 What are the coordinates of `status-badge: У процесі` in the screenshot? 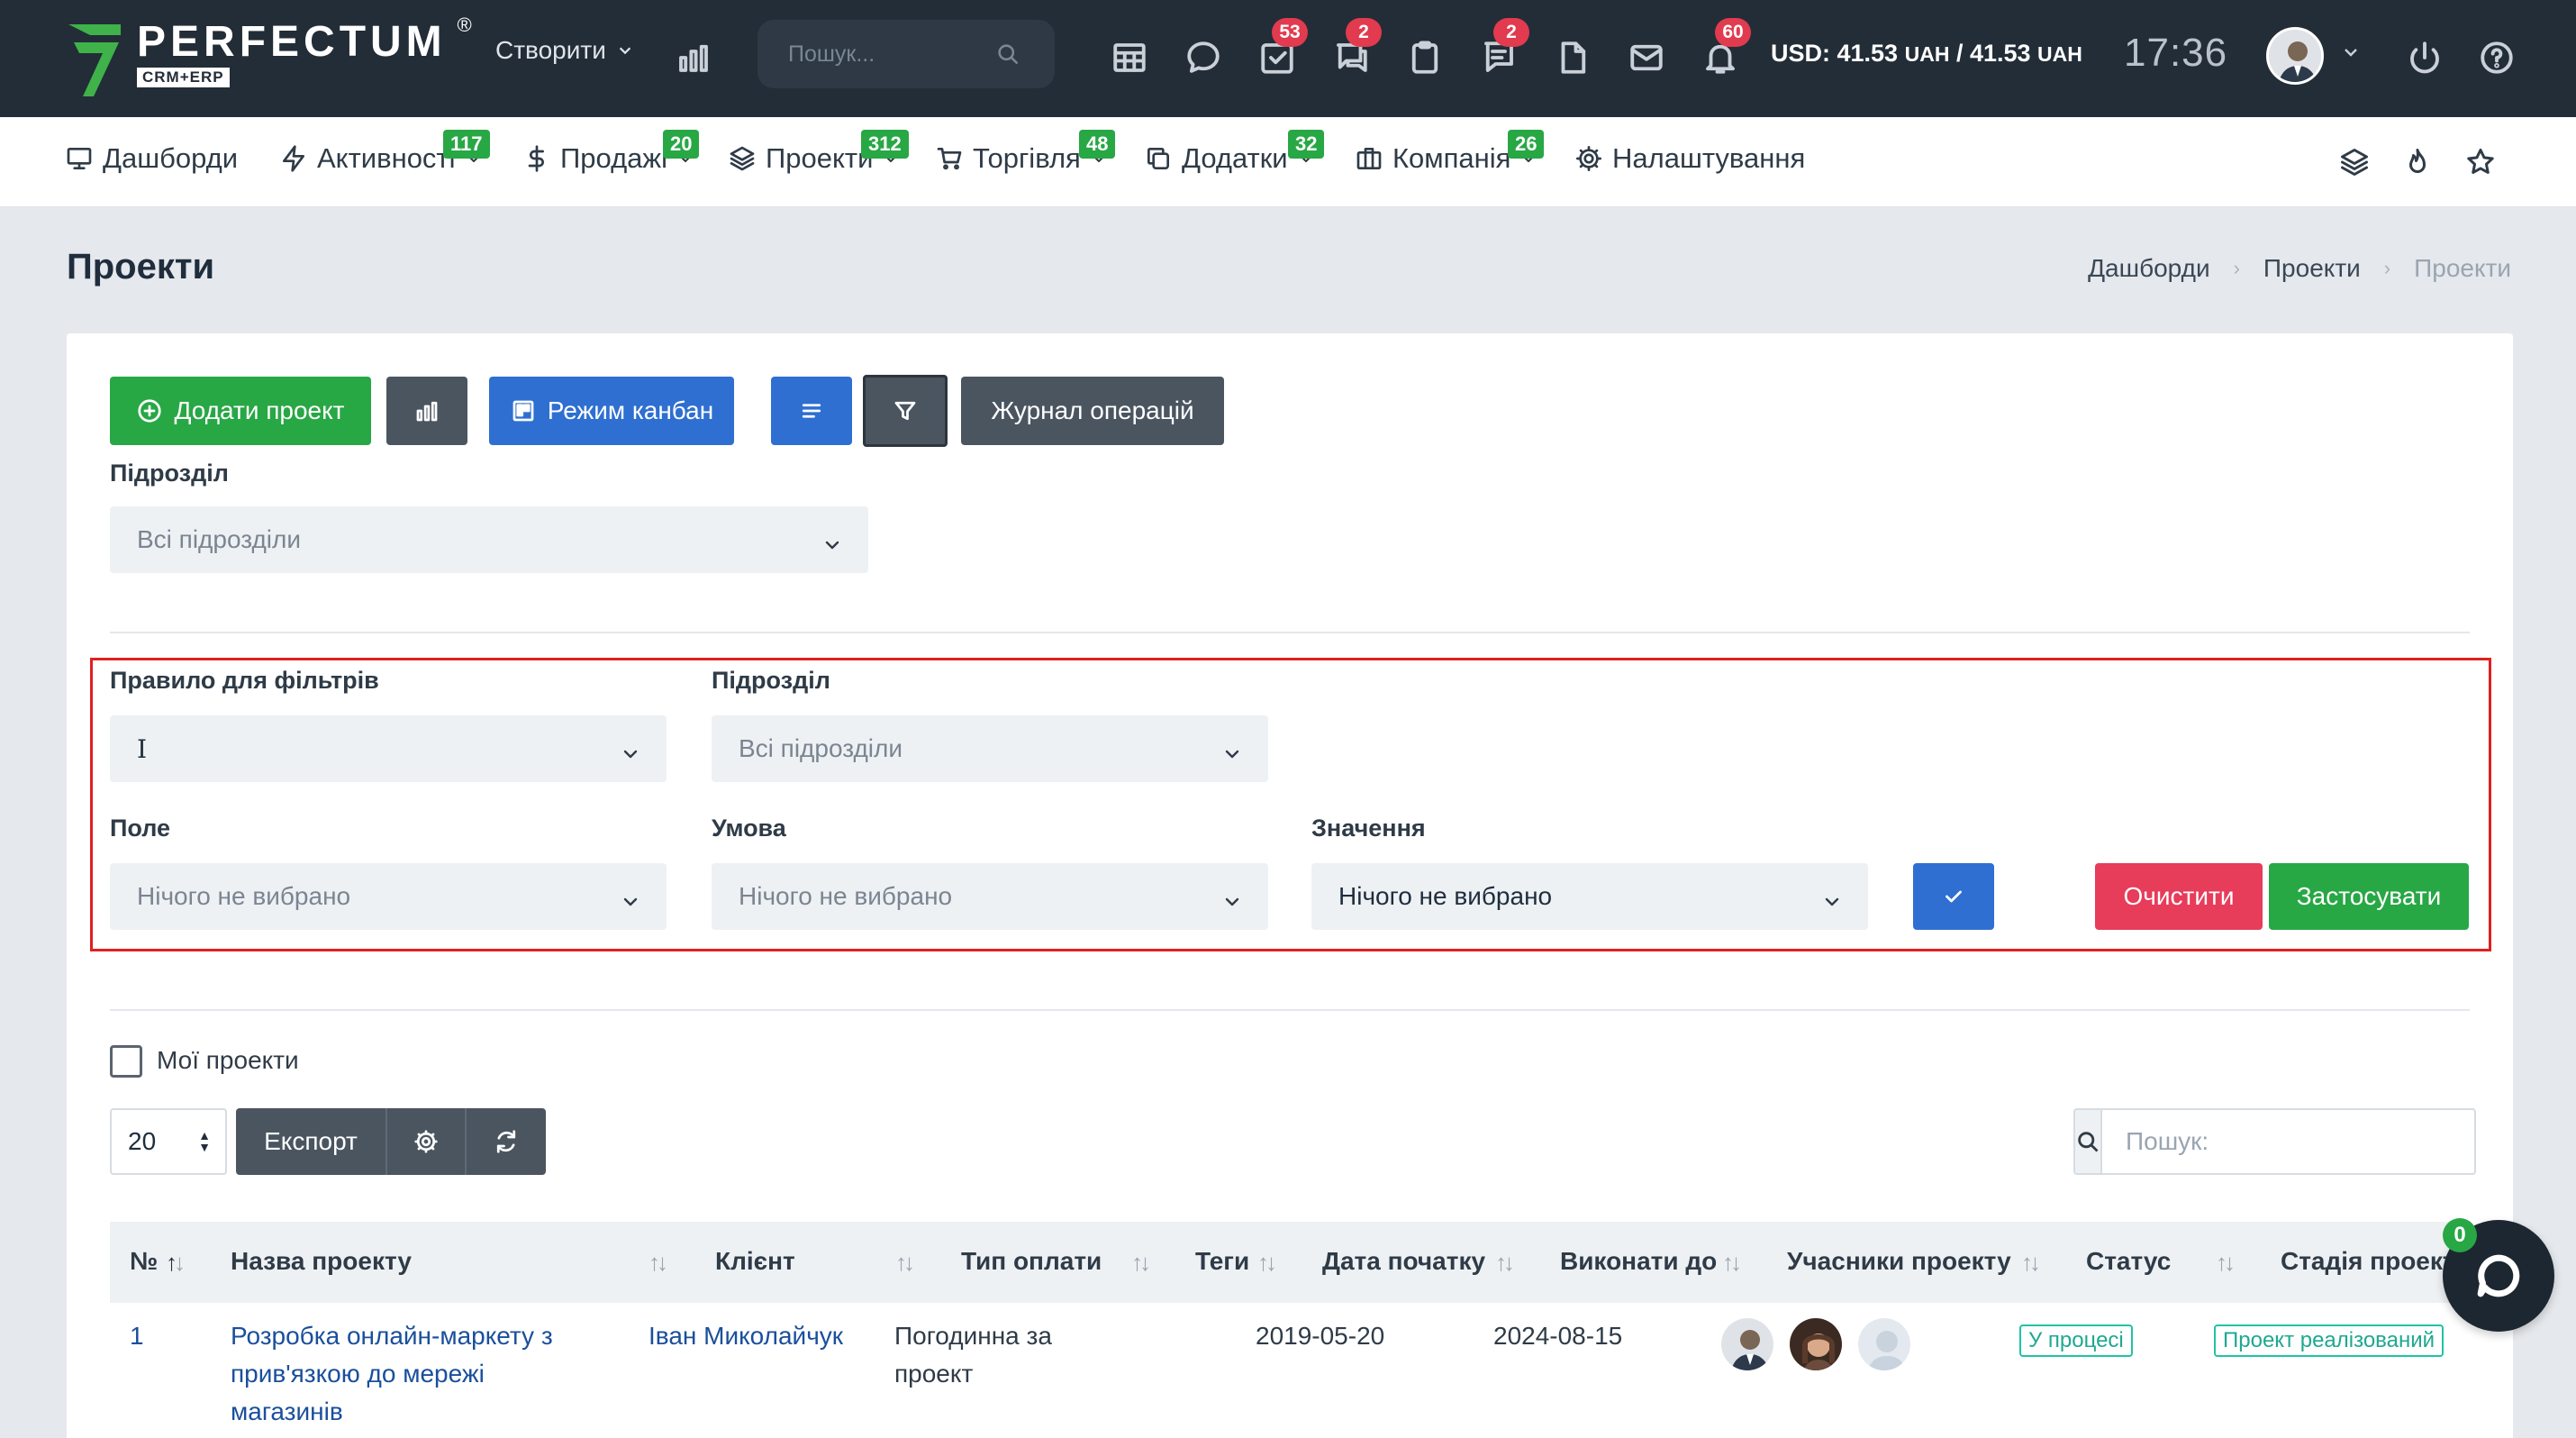 It's located at (2076, 1340).